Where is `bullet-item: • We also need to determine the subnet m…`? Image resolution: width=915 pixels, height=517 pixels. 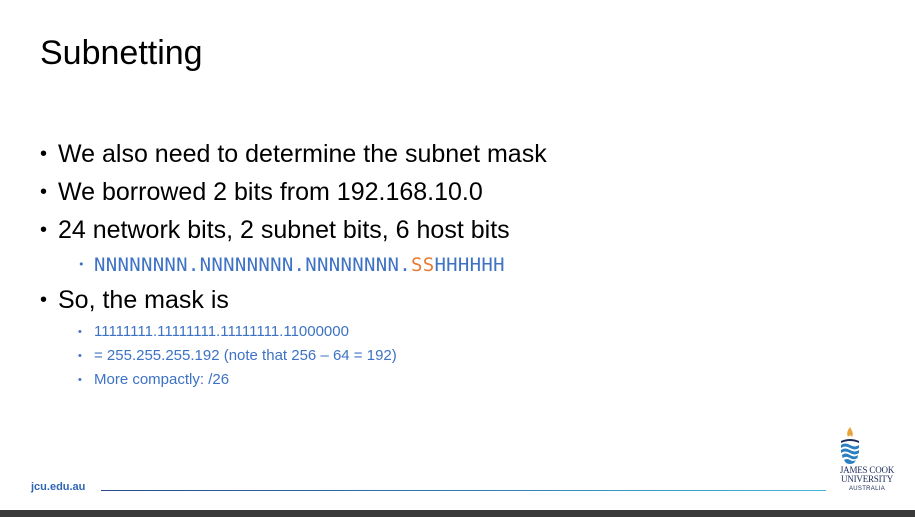
bullet-item: • We also need to determine the subnet m… is located at coordinates (448, 156).